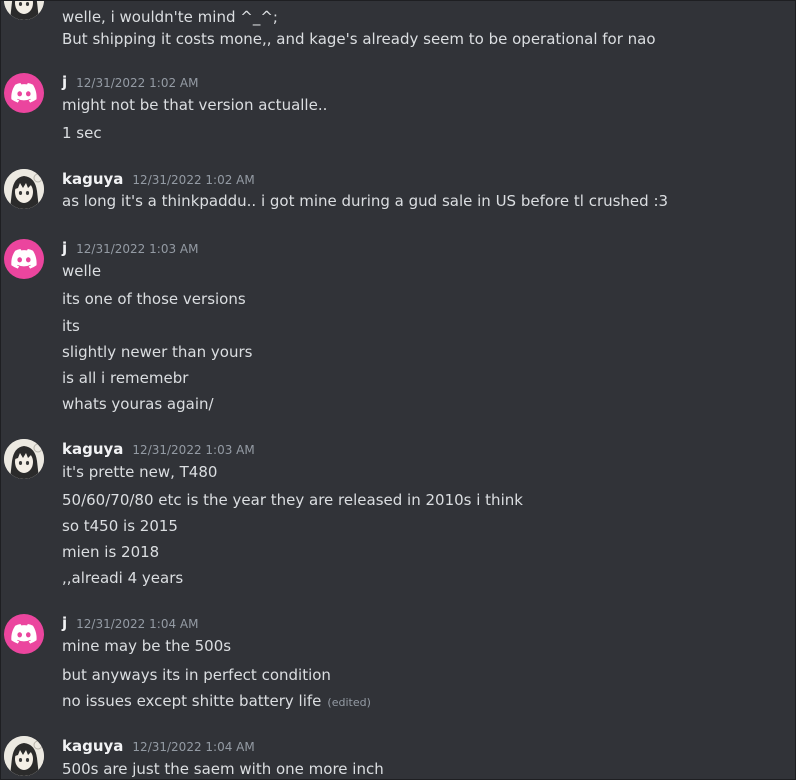 This screenshot has width=796, height=780. I want to click on message-text: is all i rememebr, so click(125, 378).